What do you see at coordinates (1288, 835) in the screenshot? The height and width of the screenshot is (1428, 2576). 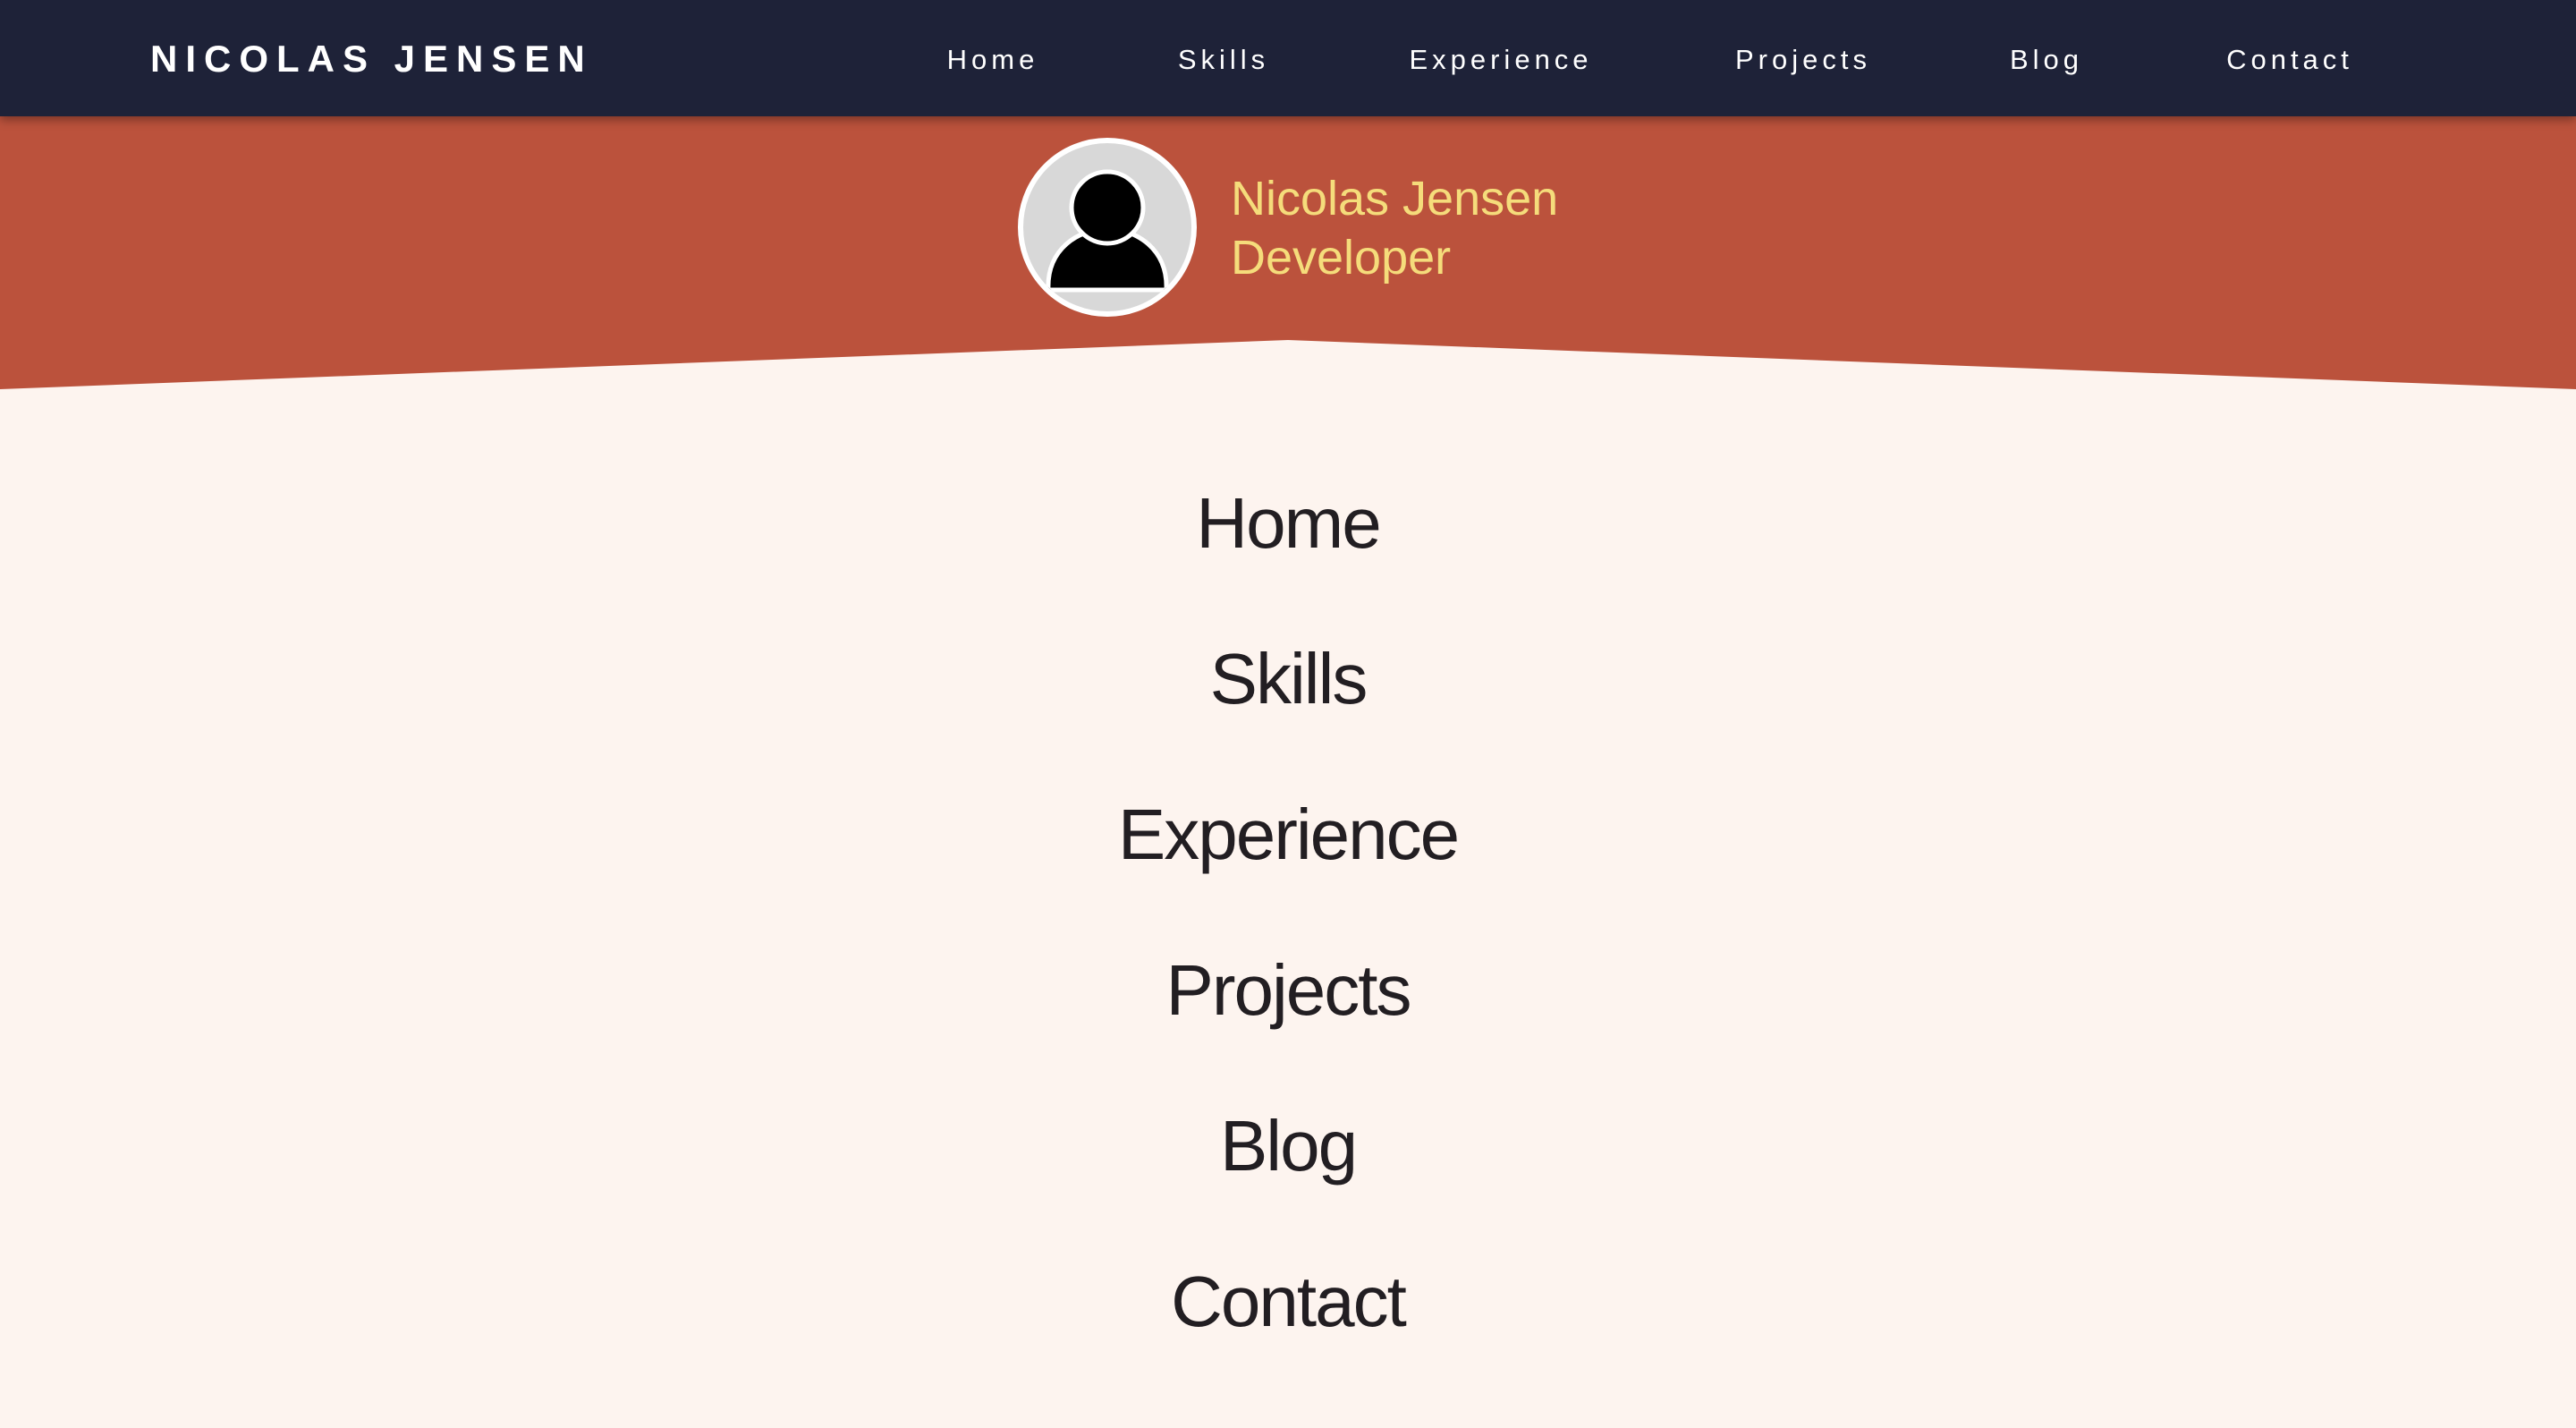 I see `menu-item-experience: Experience` at bounding box center [1288, 835].